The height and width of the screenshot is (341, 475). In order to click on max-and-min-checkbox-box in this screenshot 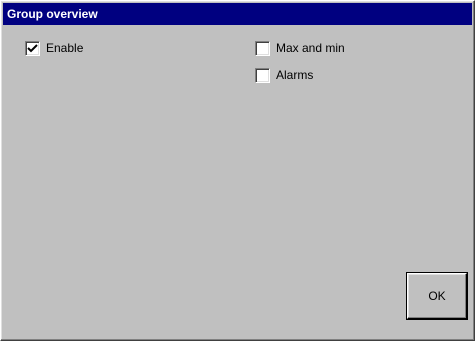, I will do `click(262, 48)`.